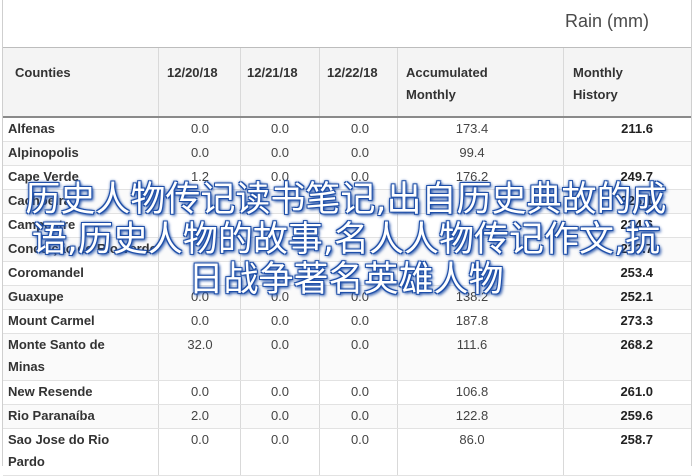 The image size is (695, 476). I want to click on table-row: Alpinopolis 0.0 0.0 0.0 99.4, so click(347, 154).